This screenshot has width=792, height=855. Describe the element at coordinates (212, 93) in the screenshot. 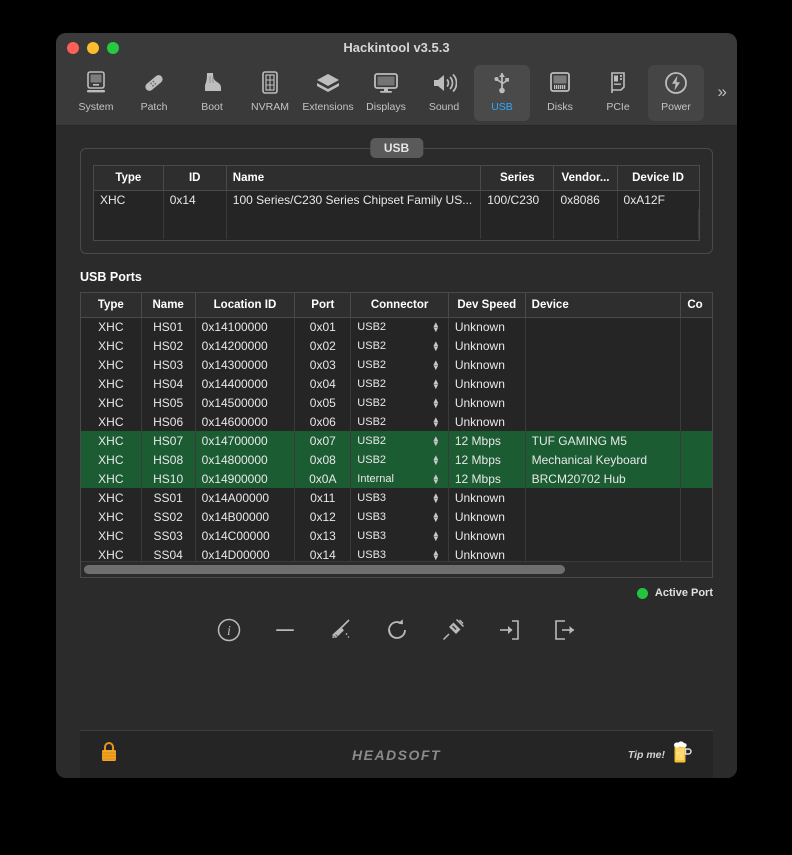

I see `toolbar-item-boot: Boot` at that location.